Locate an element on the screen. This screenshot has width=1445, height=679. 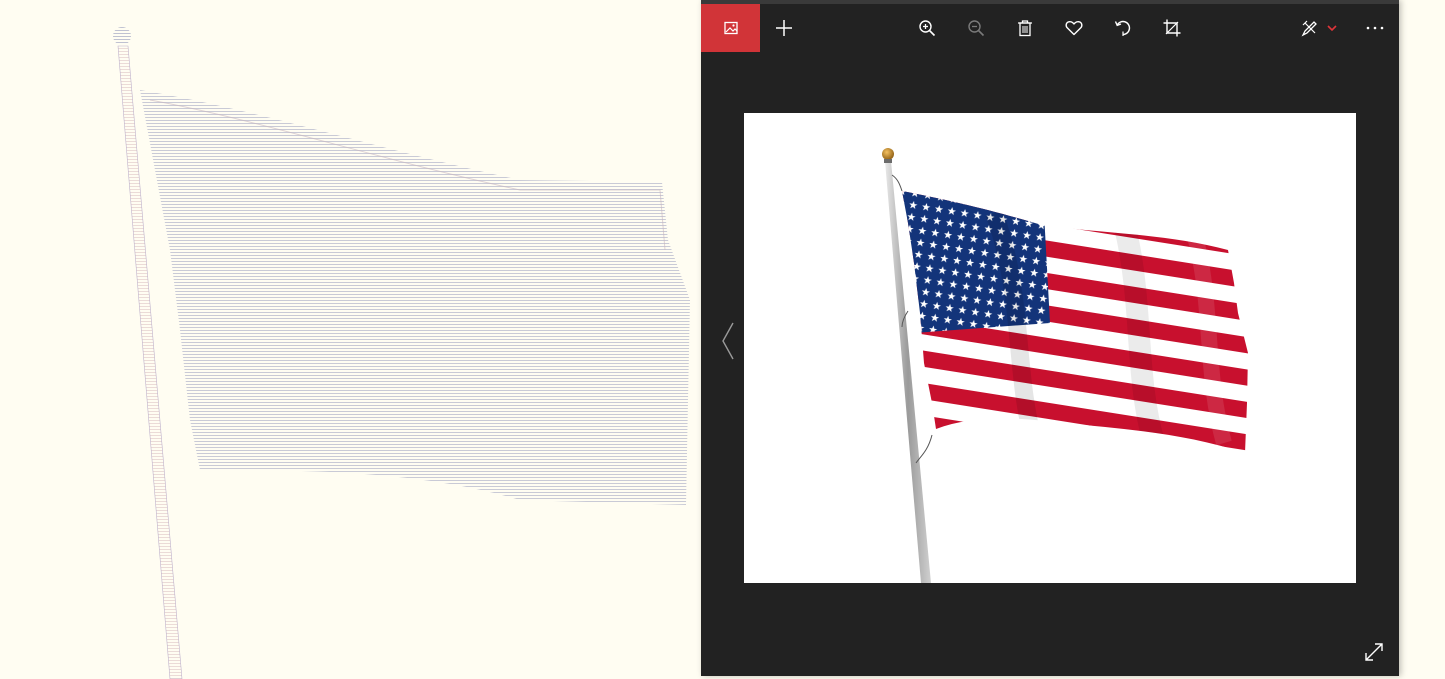
chevron-down-icon is located at coordinates (1332, 28).